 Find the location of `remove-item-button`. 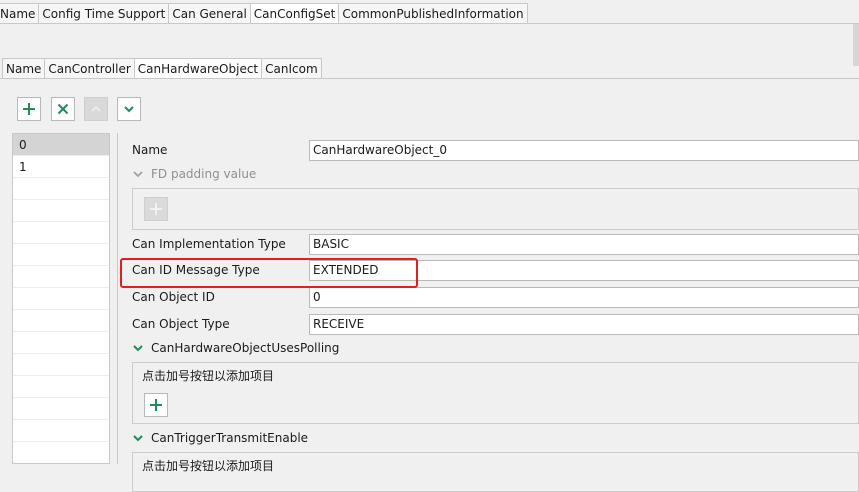

remove-item-button is located at coordinates (63, 109).